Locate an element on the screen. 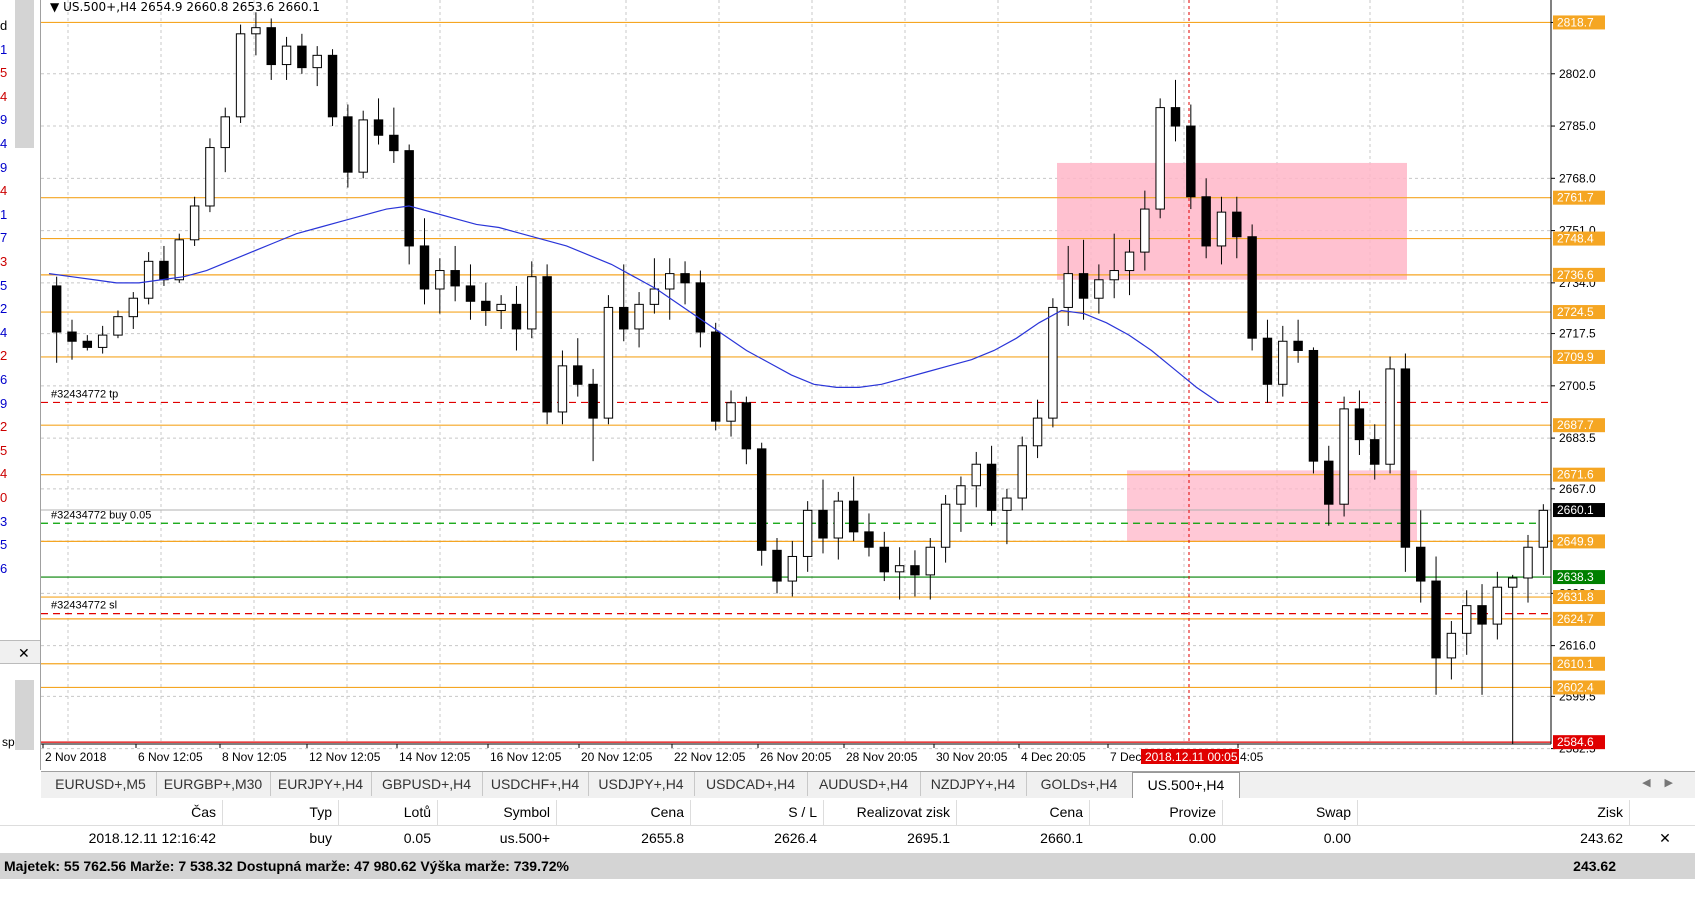  column-header: Symbol is located at coordinates (497, 812).